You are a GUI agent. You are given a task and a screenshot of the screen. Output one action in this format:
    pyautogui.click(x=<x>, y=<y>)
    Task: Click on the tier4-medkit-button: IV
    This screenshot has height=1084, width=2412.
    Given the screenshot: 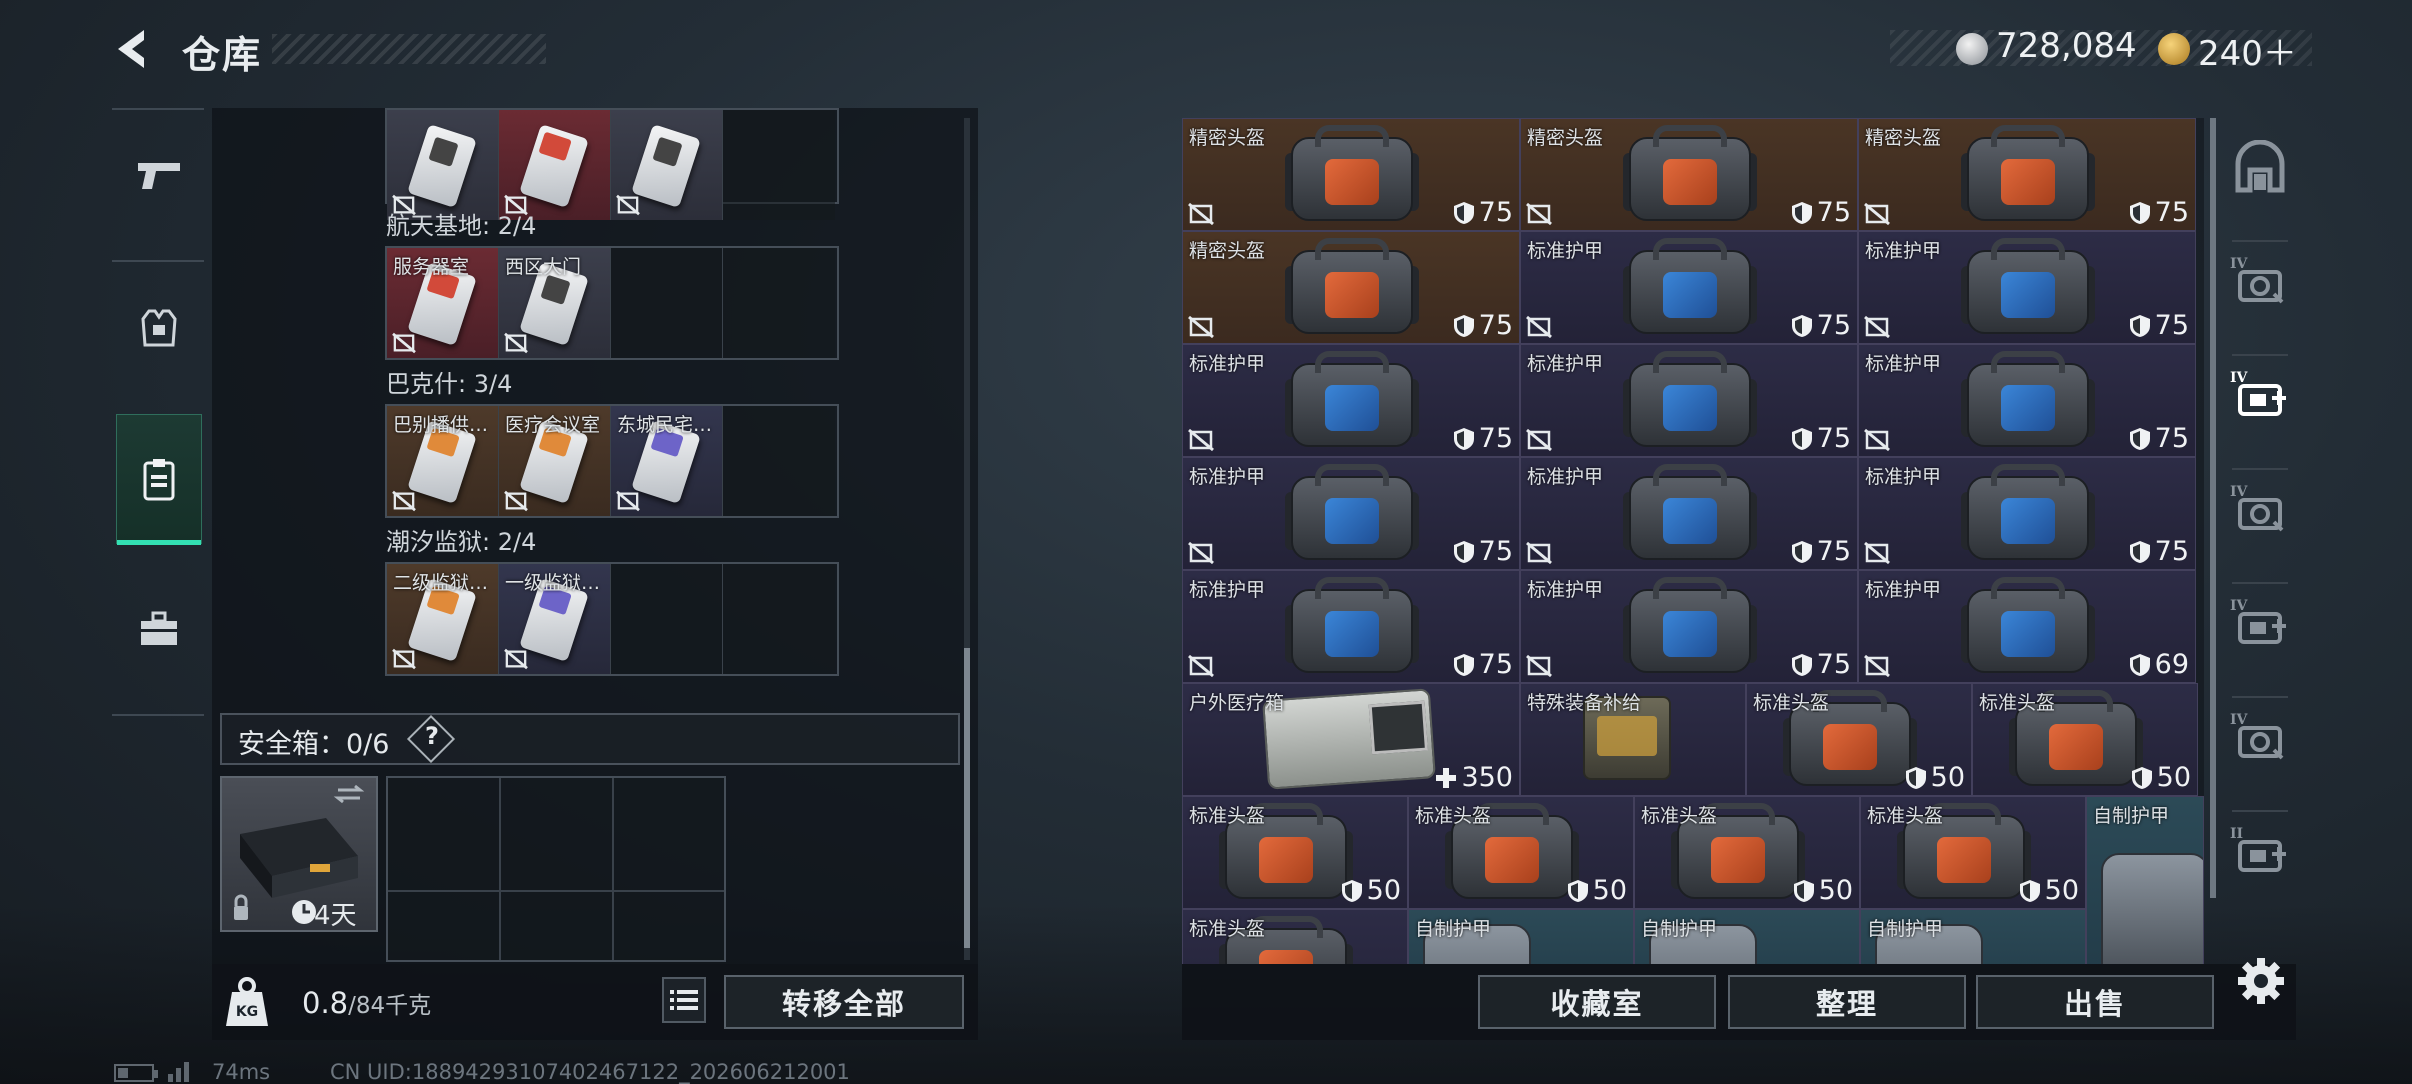 What is the action you would take?
    pyautogui.click(x=2260, y=624)
    